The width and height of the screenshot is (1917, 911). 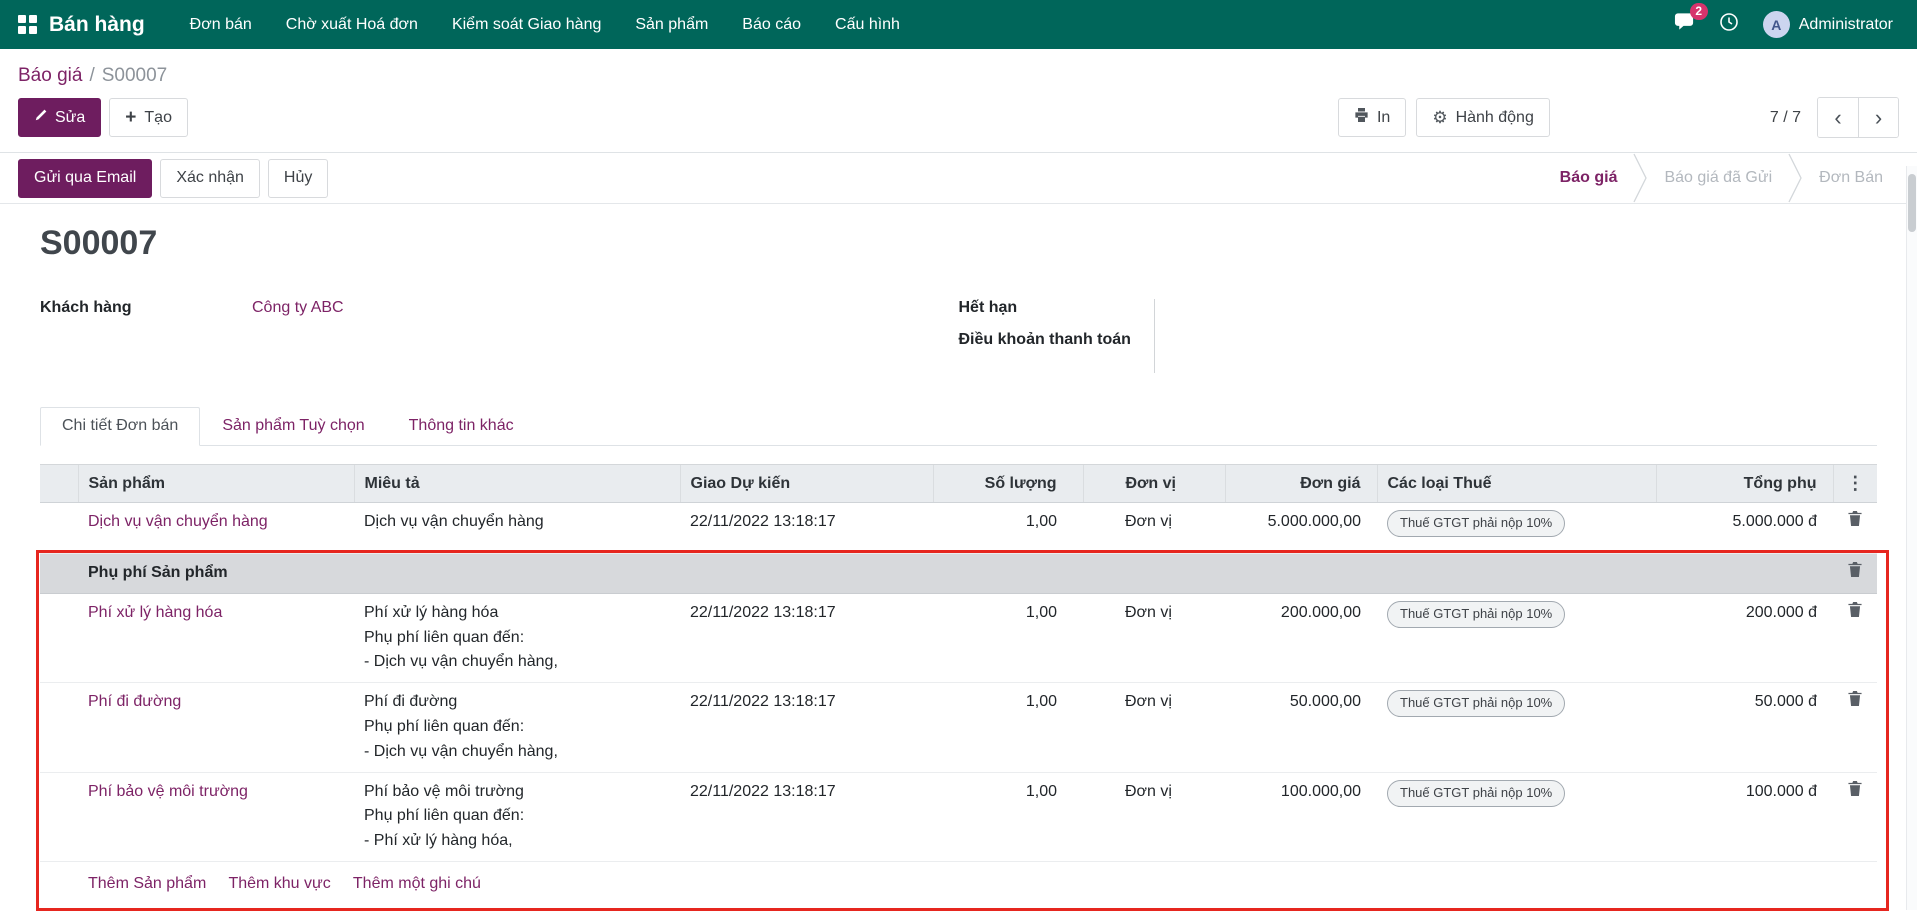 What do you see at coordinates (1153, 483) in the screenshot?
I see `column-header-uom: Đơn vị` at bounding box center [1153, 483].